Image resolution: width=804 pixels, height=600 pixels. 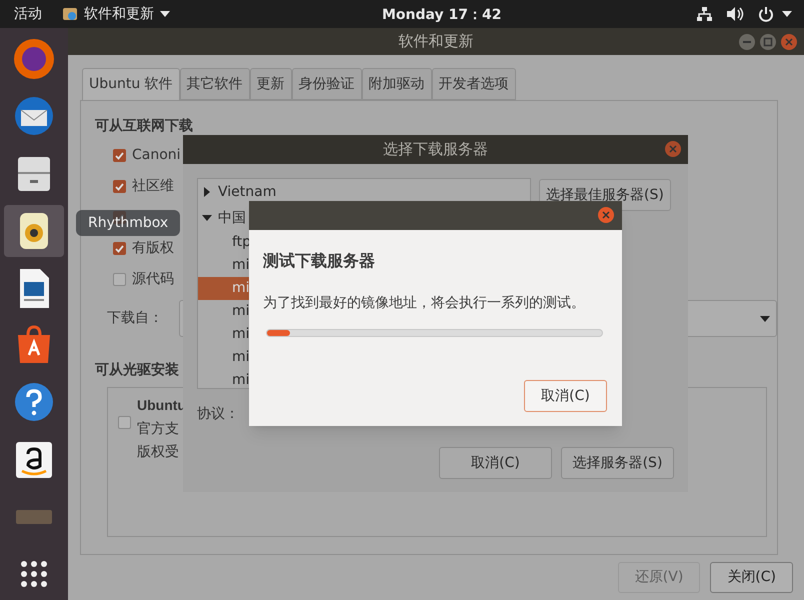 What do you see at coordinates (144, 126) in the screenshot?
I see `section-heading: 可从互联网下载` at bounding box center [144, 126].